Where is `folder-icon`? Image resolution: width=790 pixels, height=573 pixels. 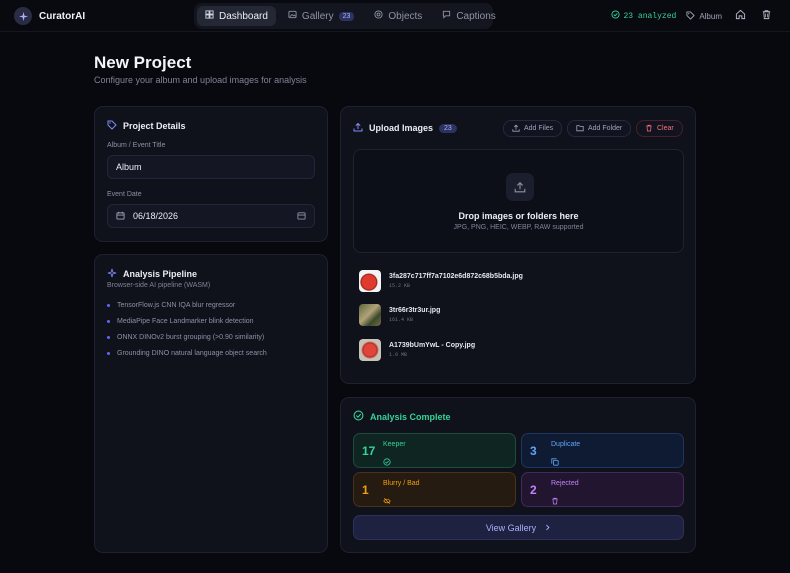 folder-icon is located at coordinates (580, 129).